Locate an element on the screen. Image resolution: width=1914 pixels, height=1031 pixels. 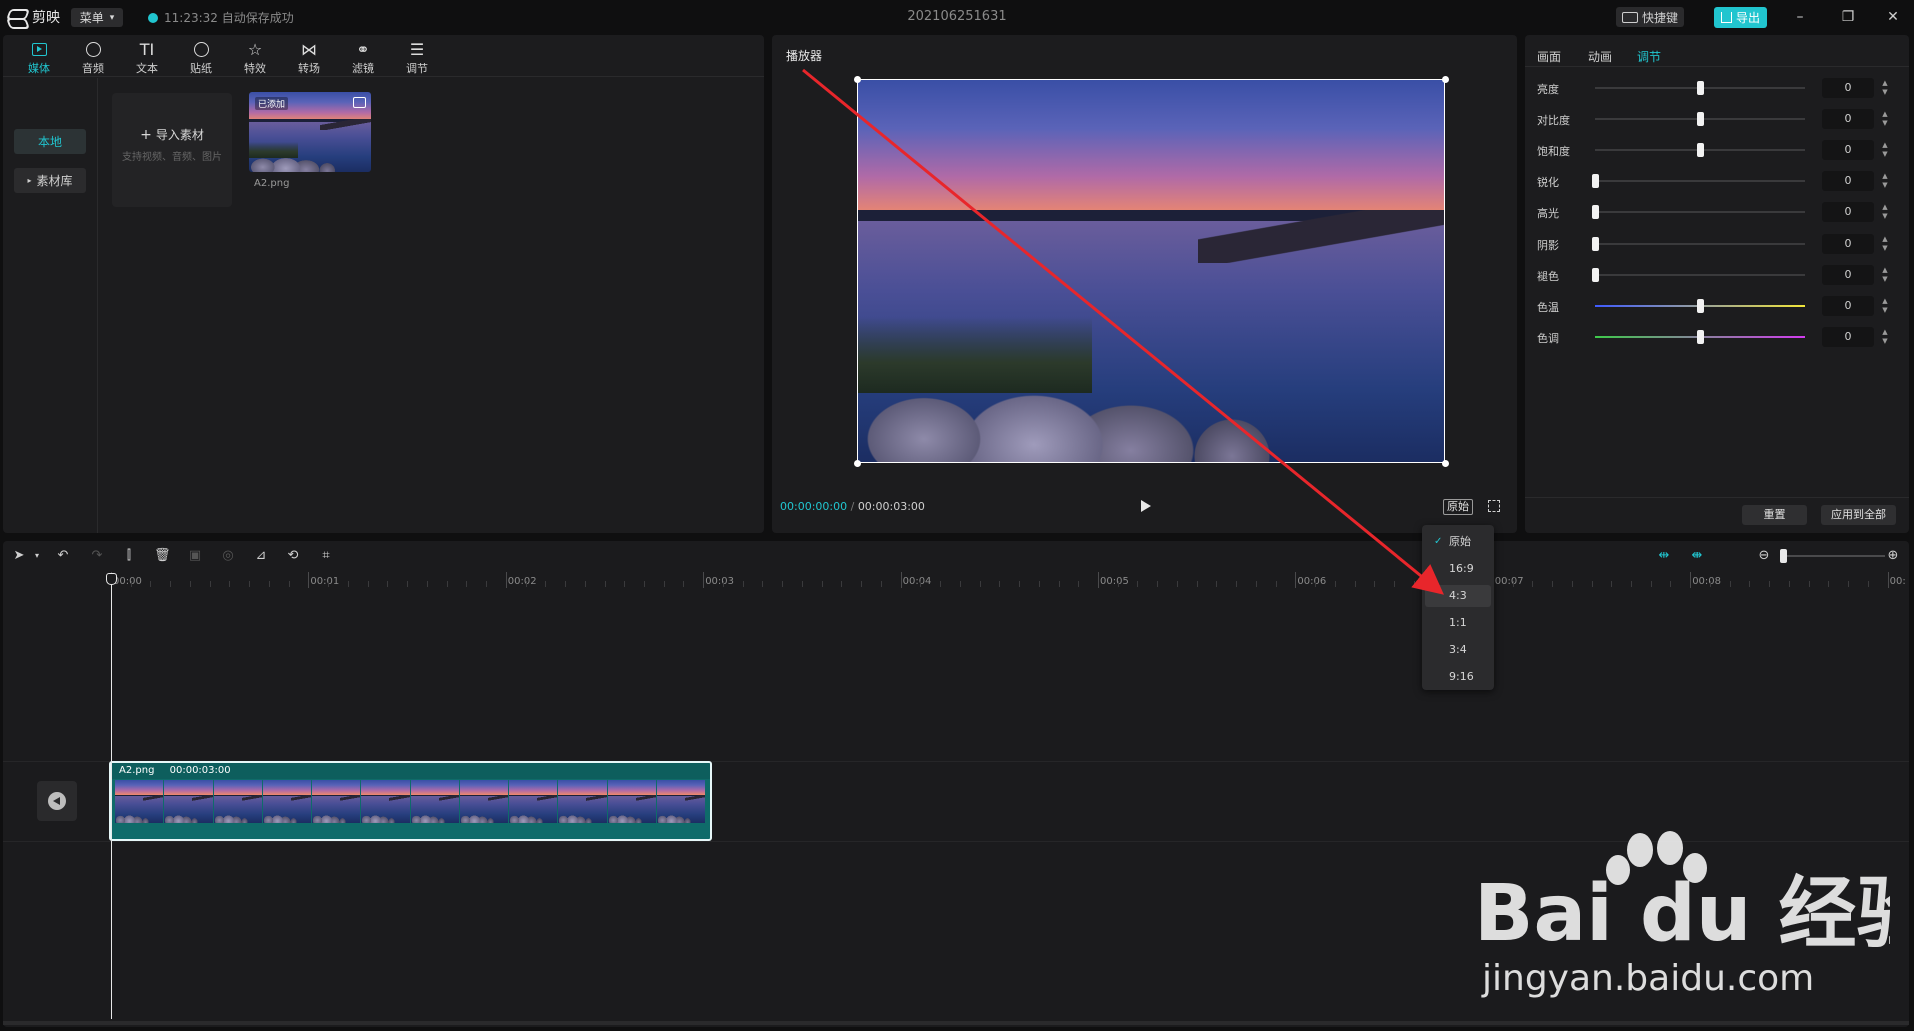
crop-icon: ⌗ is located at coordinates (326, 556).